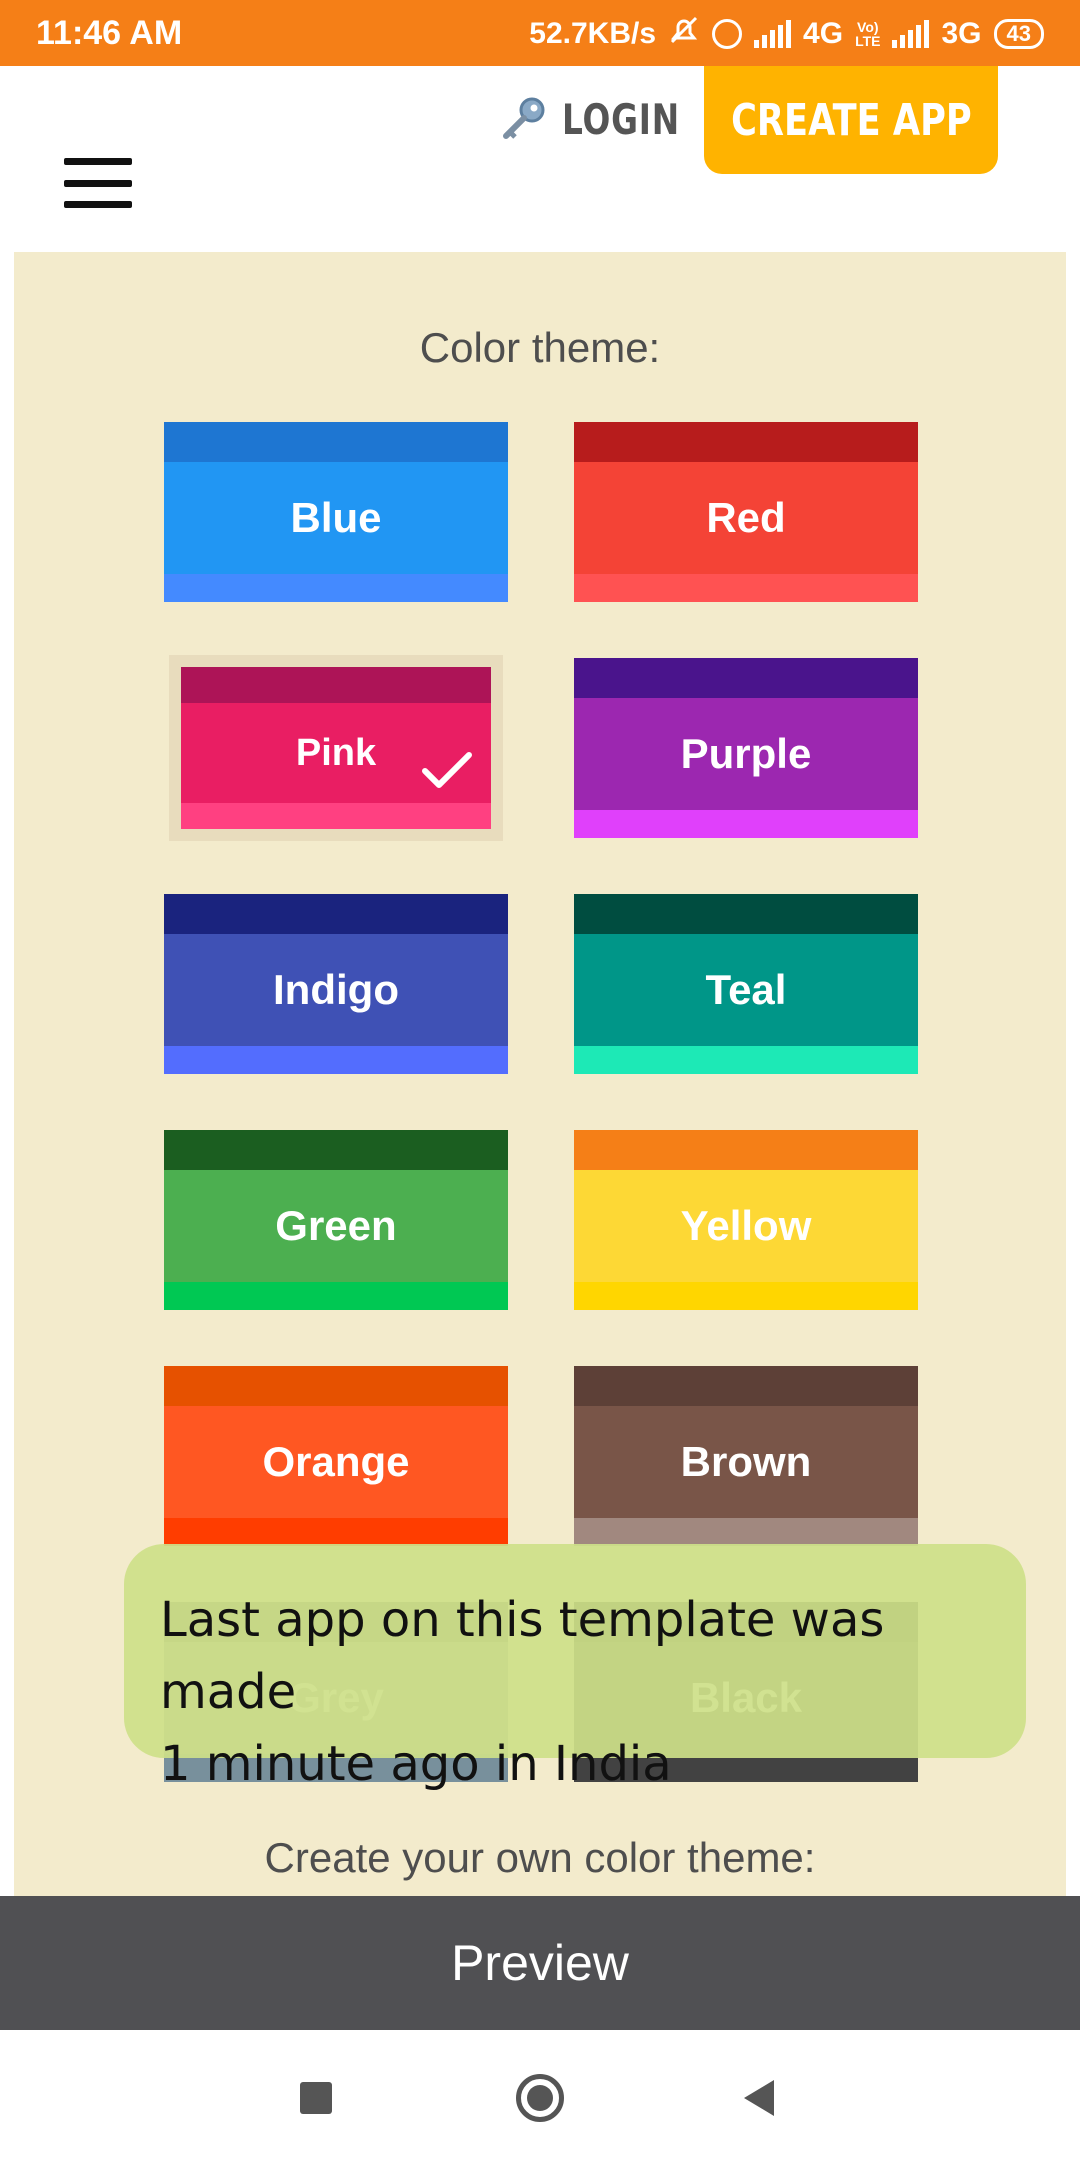  I want to click on theme-label-indigo: Indigo, so click(336, 989).